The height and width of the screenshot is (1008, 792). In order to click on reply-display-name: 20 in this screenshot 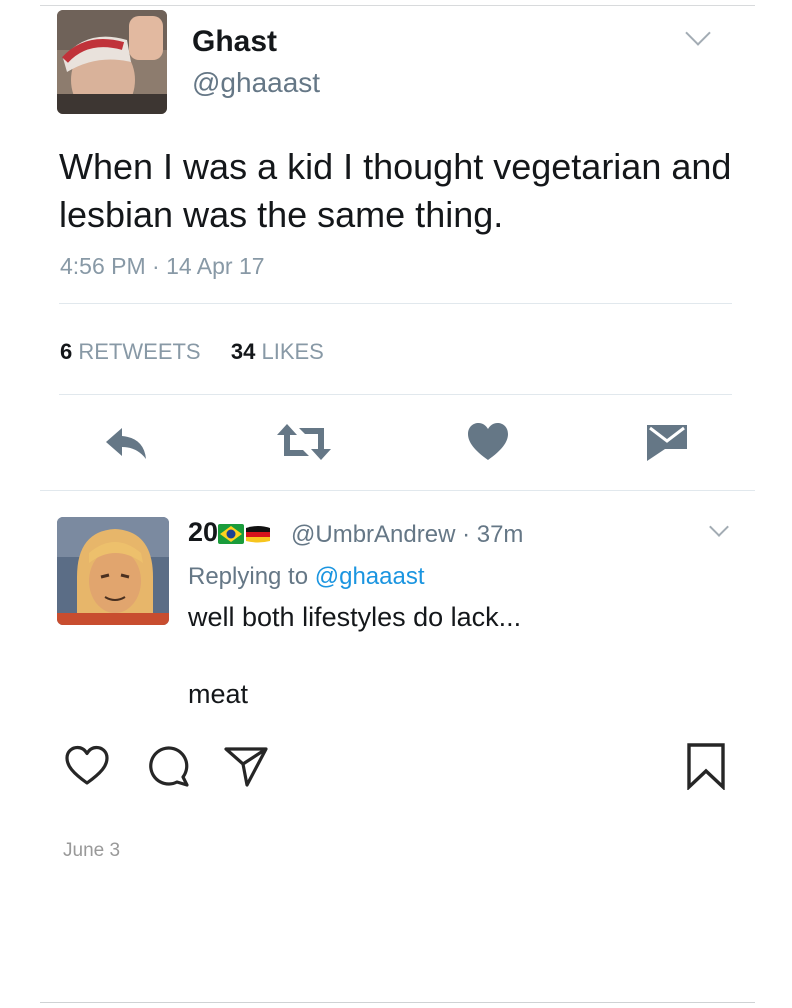, I will do `click(230, 534)`.